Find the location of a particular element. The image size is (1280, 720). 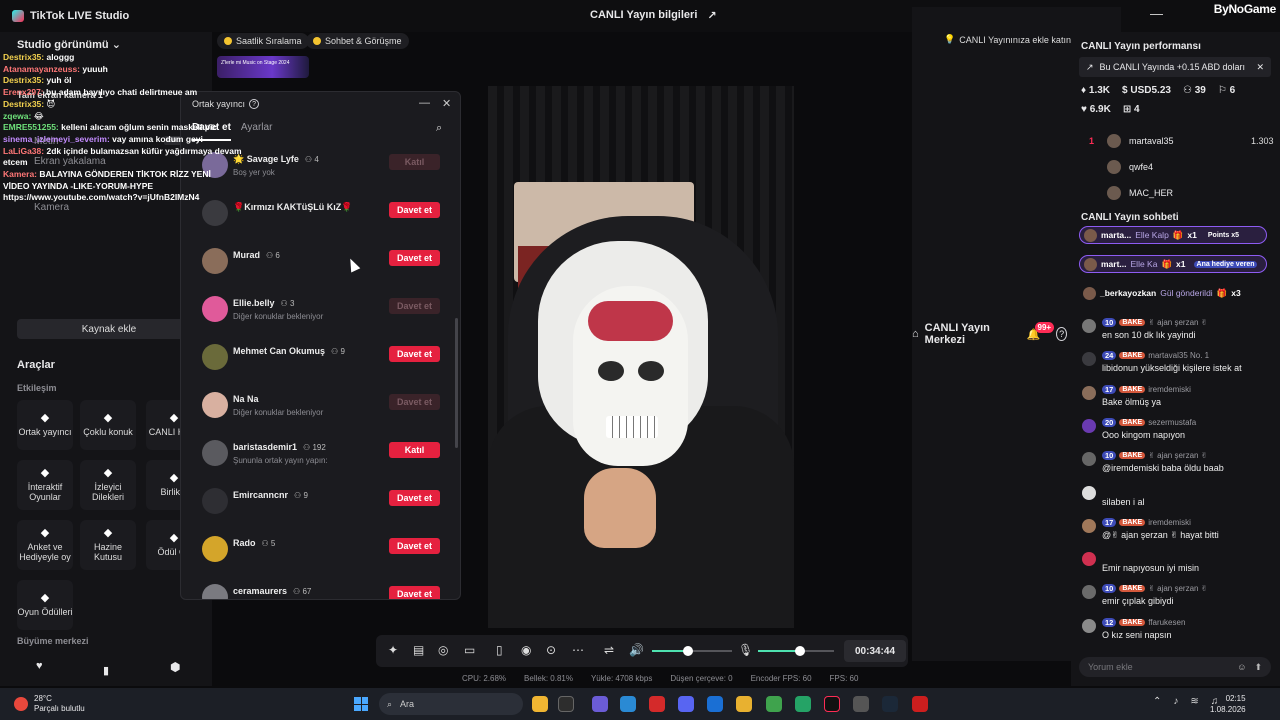

mixer-icon: ⇌ is located at coordinates (609, 650).